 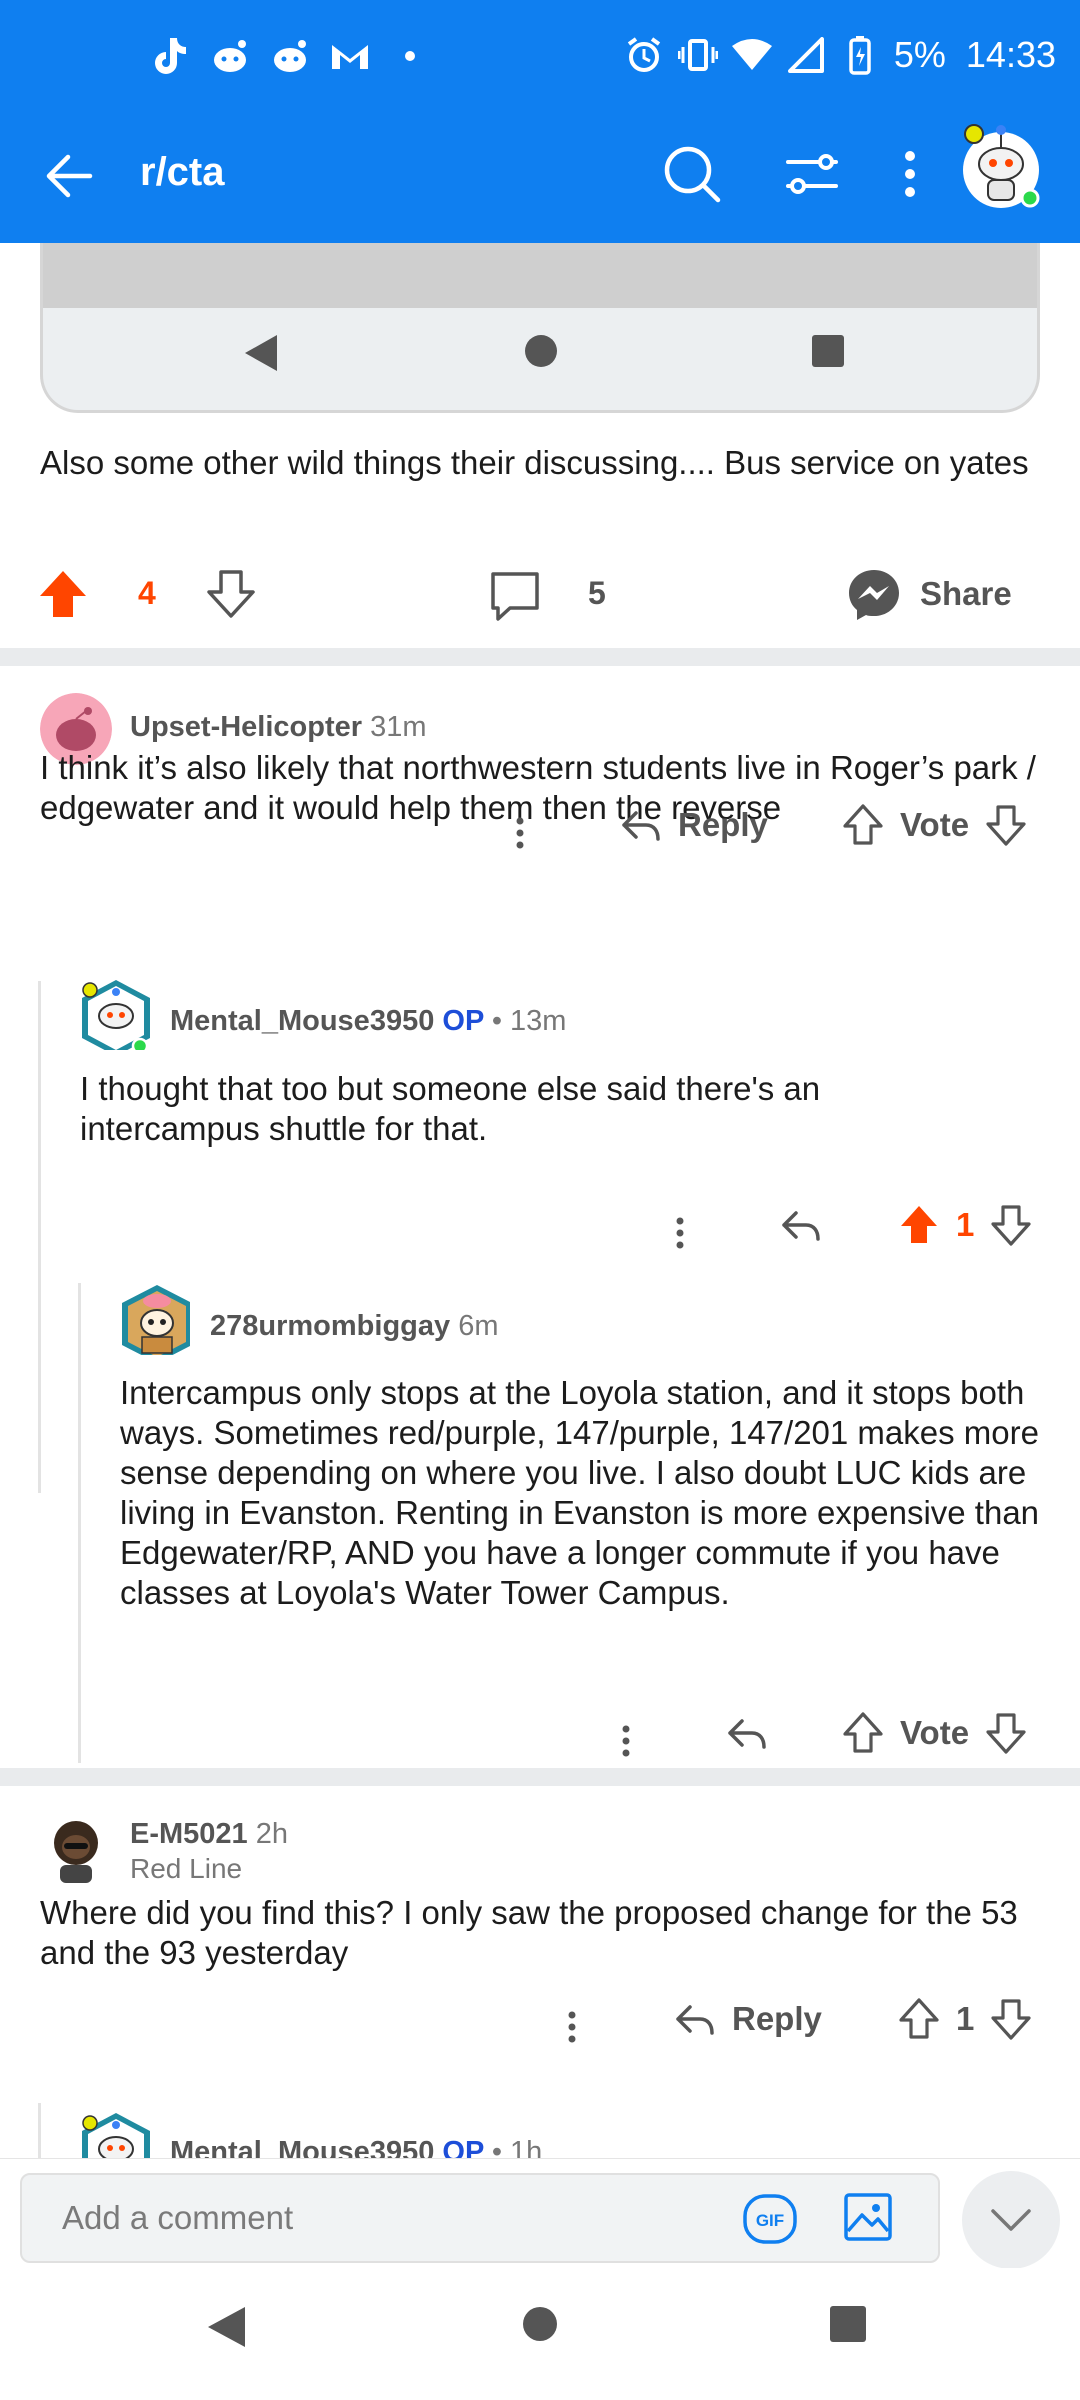 What do you see at coordinates (398, 727) in the screenshot?
I see `comment-time: 31m` at bounding box center [398, 727].